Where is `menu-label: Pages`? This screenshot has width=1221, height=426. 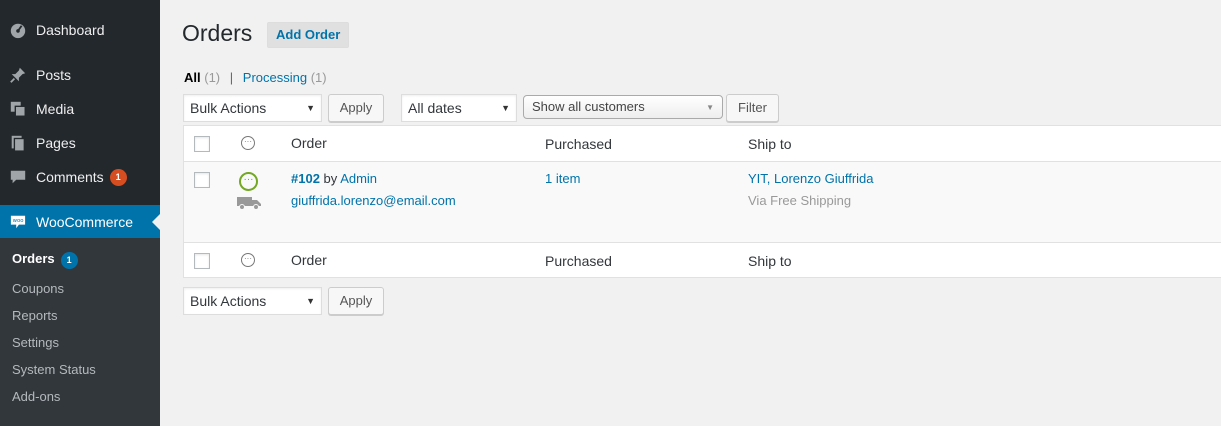 menu-label: Pages is located at coordinates (56, 143).